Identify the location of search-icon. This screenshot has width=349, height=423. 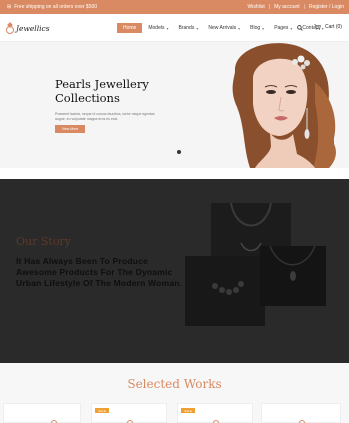
(300, 28).